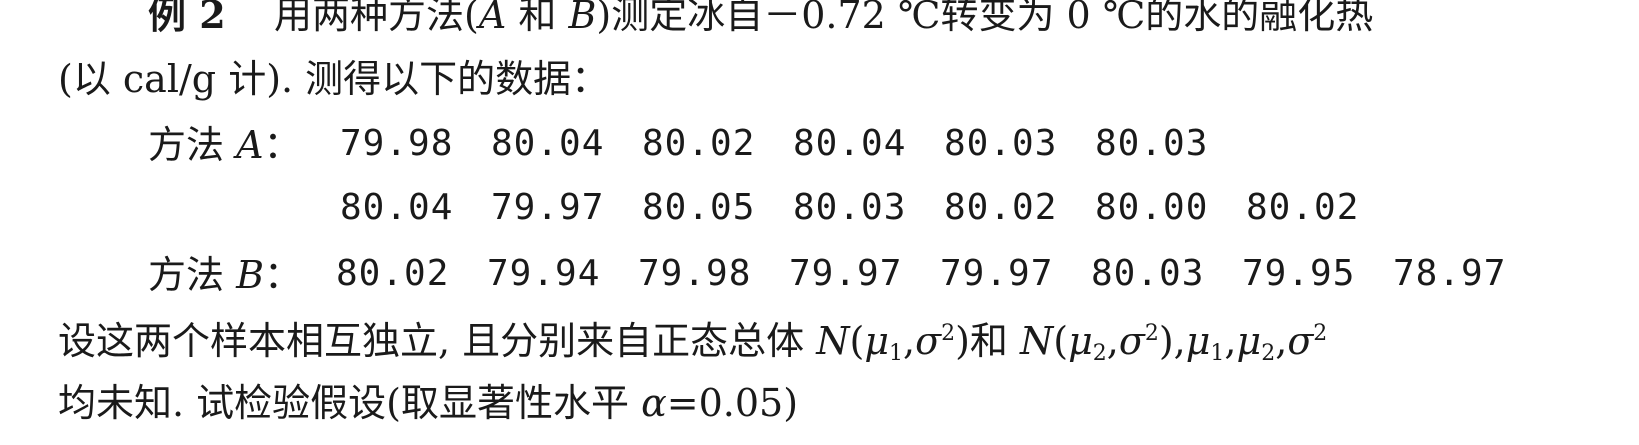 This screenshot has height=445, width=1639. Describe the element at coordinates (544, 273) in the screenshot. I see `data-value: 79.94` at that location.